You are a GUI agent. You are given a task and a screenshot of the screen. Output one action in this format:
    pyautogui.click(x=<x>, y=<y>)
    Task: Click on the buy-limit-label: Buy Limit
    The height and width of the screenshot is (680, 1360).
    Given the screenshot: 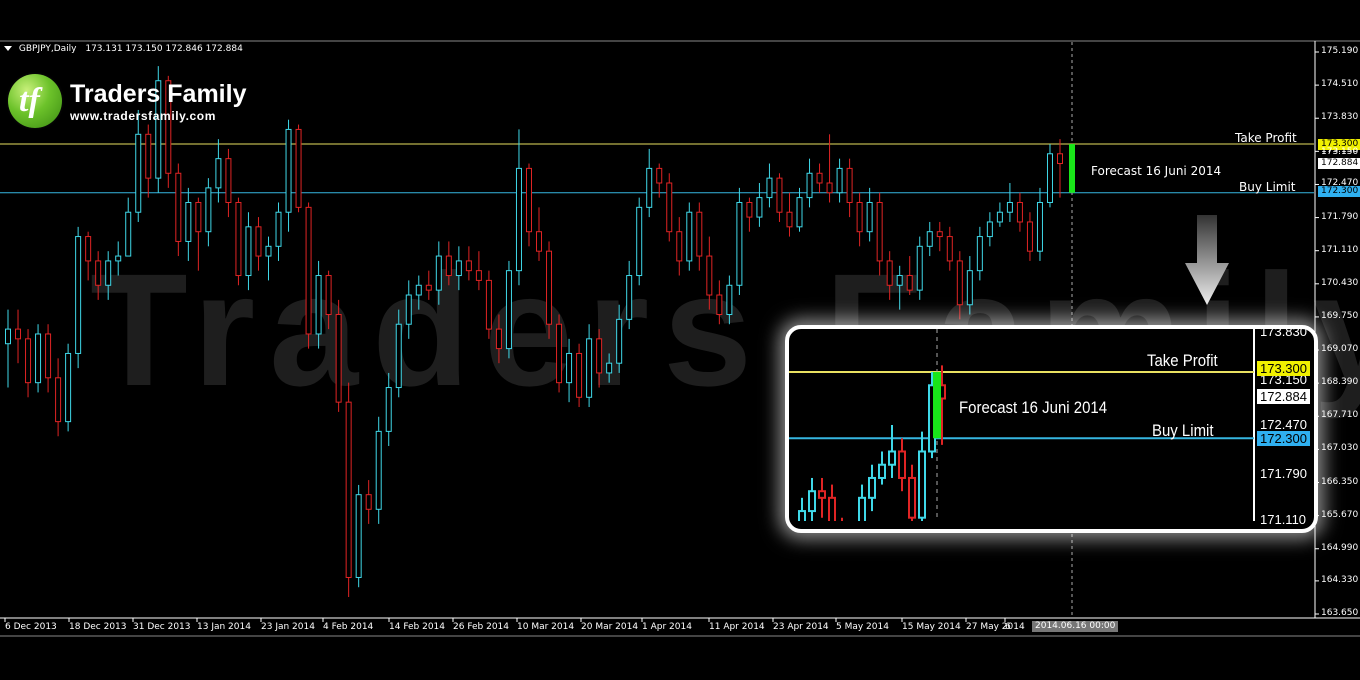 What is the action you would take?
    pyautogui.click(x=1267, y=187)
    